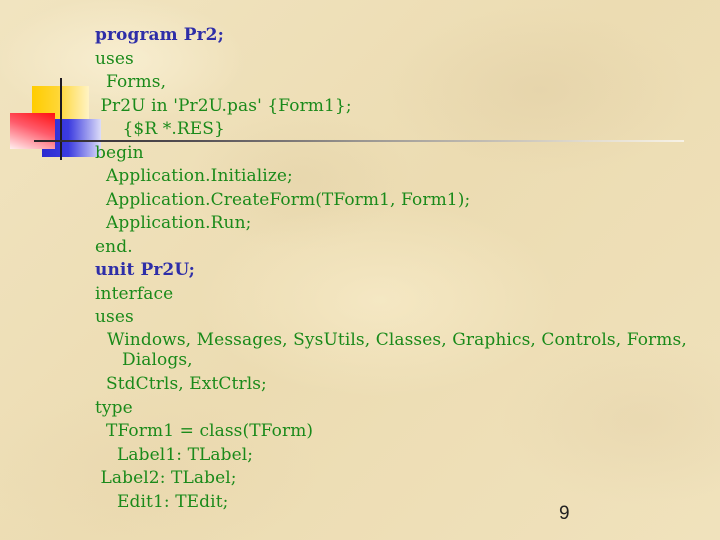 The width and height of the screenshot is (720, 540). I want to click on code-line: TForm1 = class(TForm), so click(204, 431).